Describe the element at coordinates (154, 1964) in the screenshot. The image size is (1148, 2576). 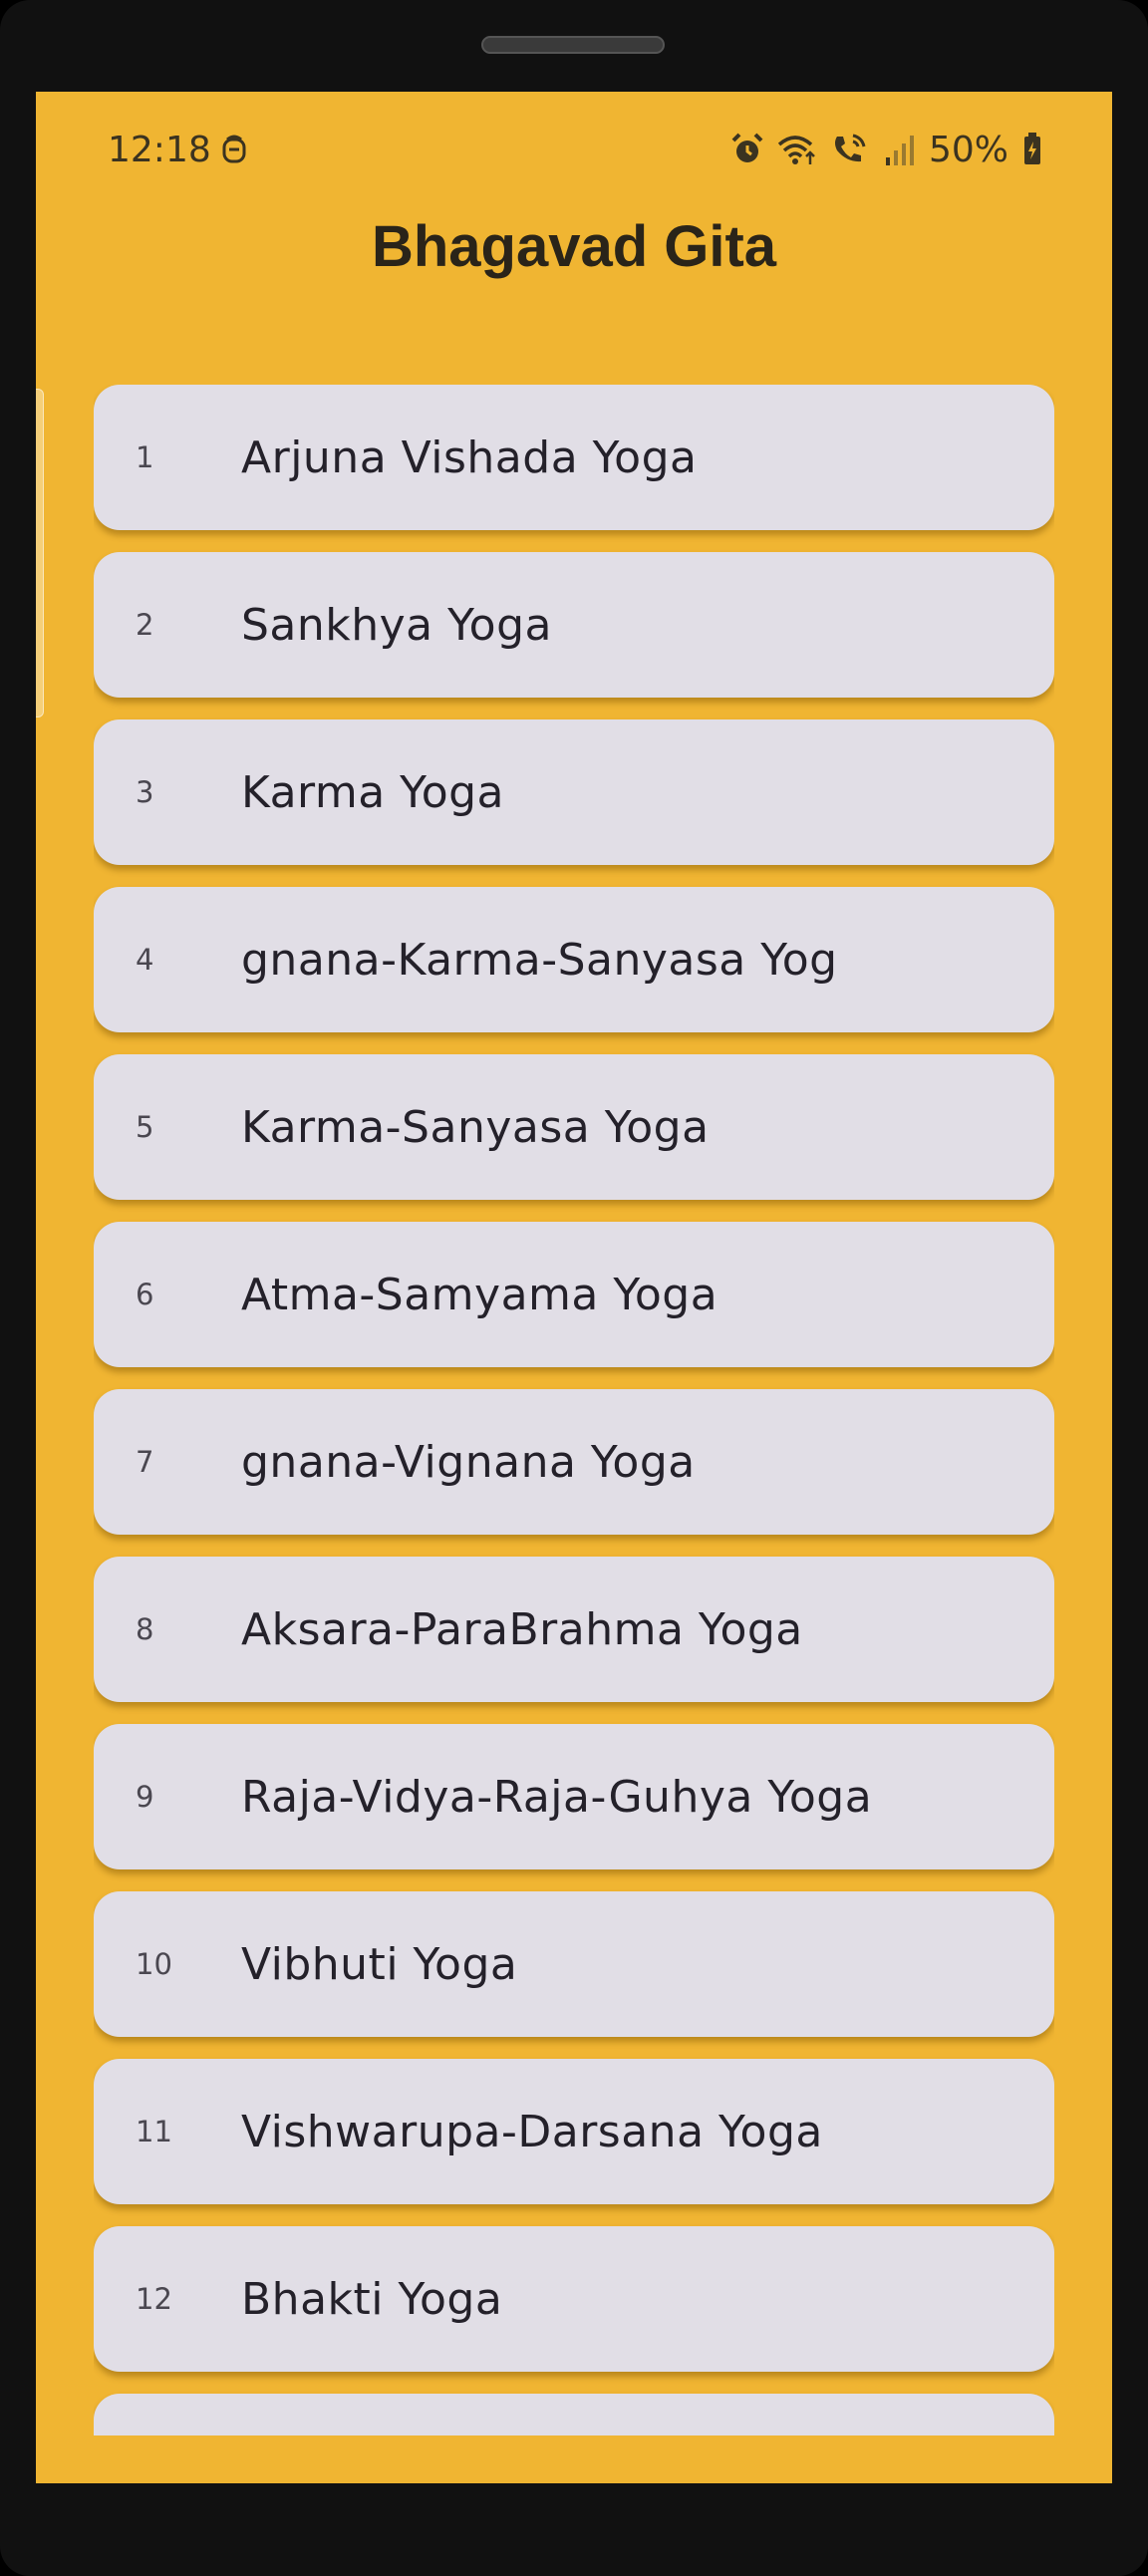
I see `chapter-number: 10` at that location.